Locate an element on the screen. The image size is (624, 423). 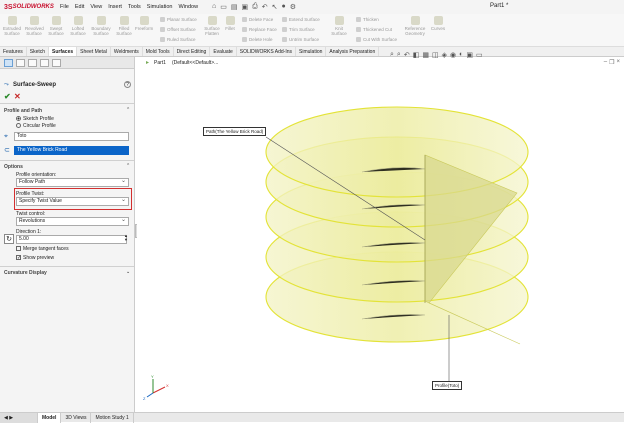
spin-arrows-icon: ▲ ▼ is located at coordinates (126, 238).